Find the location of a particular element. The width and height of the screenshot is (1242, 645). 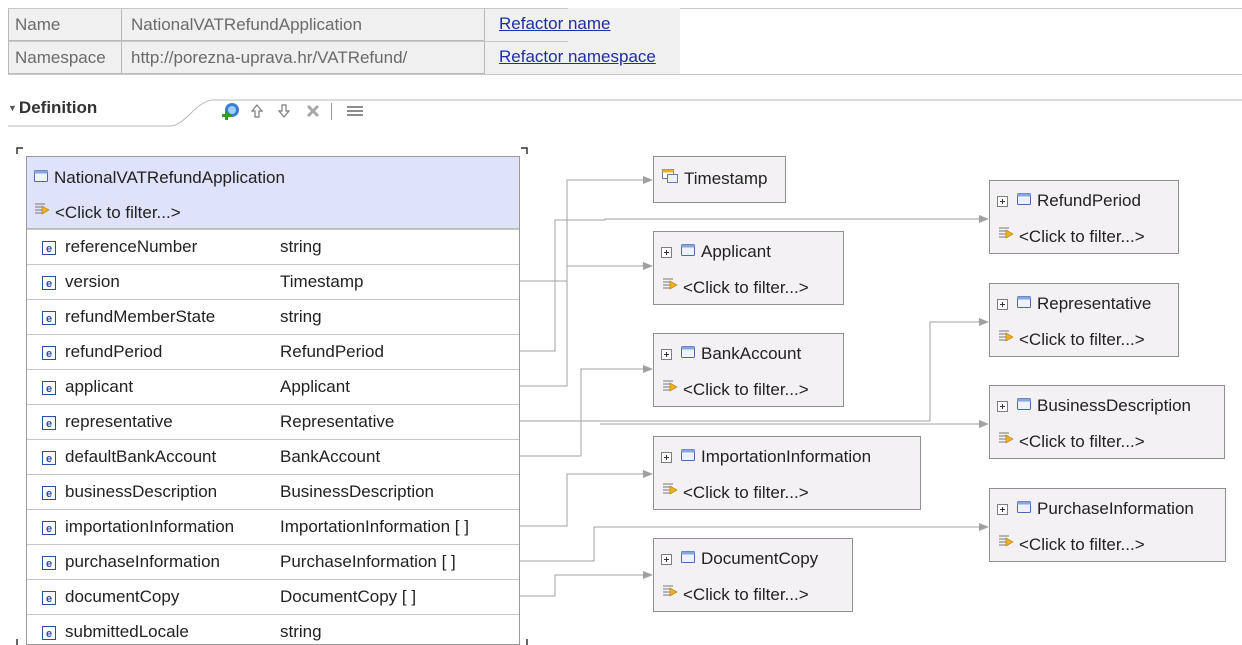

field-row-refundPeriod: e refundPeriod RefundPeriod is located at coordinates (273, 351).